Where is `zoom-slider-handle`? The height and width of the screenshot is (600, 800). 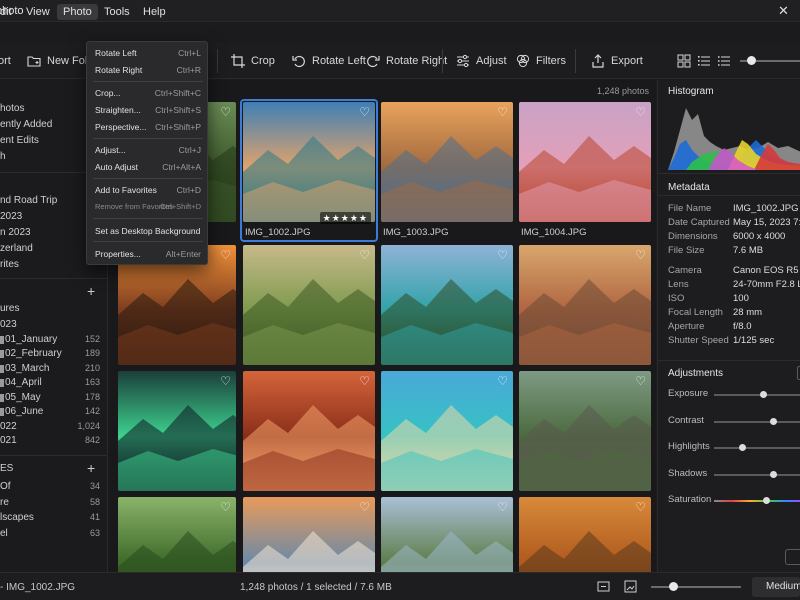
zoom-slider-handle is located at coordinates (673, 586).